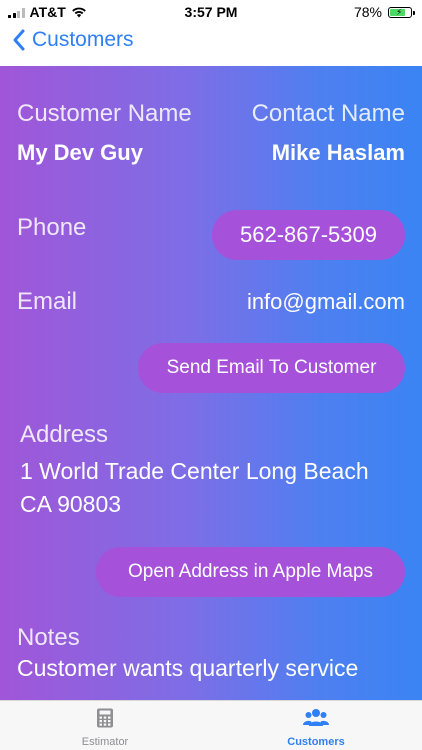  I want to click on charging-bolt-icon: ⚡, so click(399, 11).